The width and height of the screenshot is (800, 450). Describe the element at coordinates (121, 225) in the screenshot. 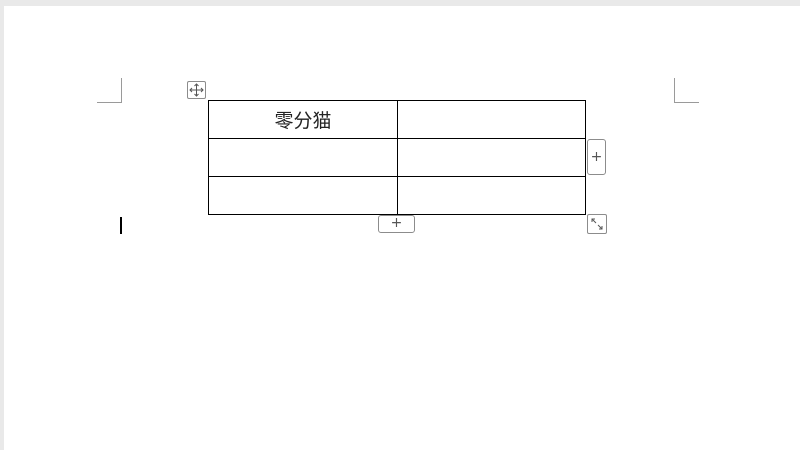

I see `text-cursor` at that location.